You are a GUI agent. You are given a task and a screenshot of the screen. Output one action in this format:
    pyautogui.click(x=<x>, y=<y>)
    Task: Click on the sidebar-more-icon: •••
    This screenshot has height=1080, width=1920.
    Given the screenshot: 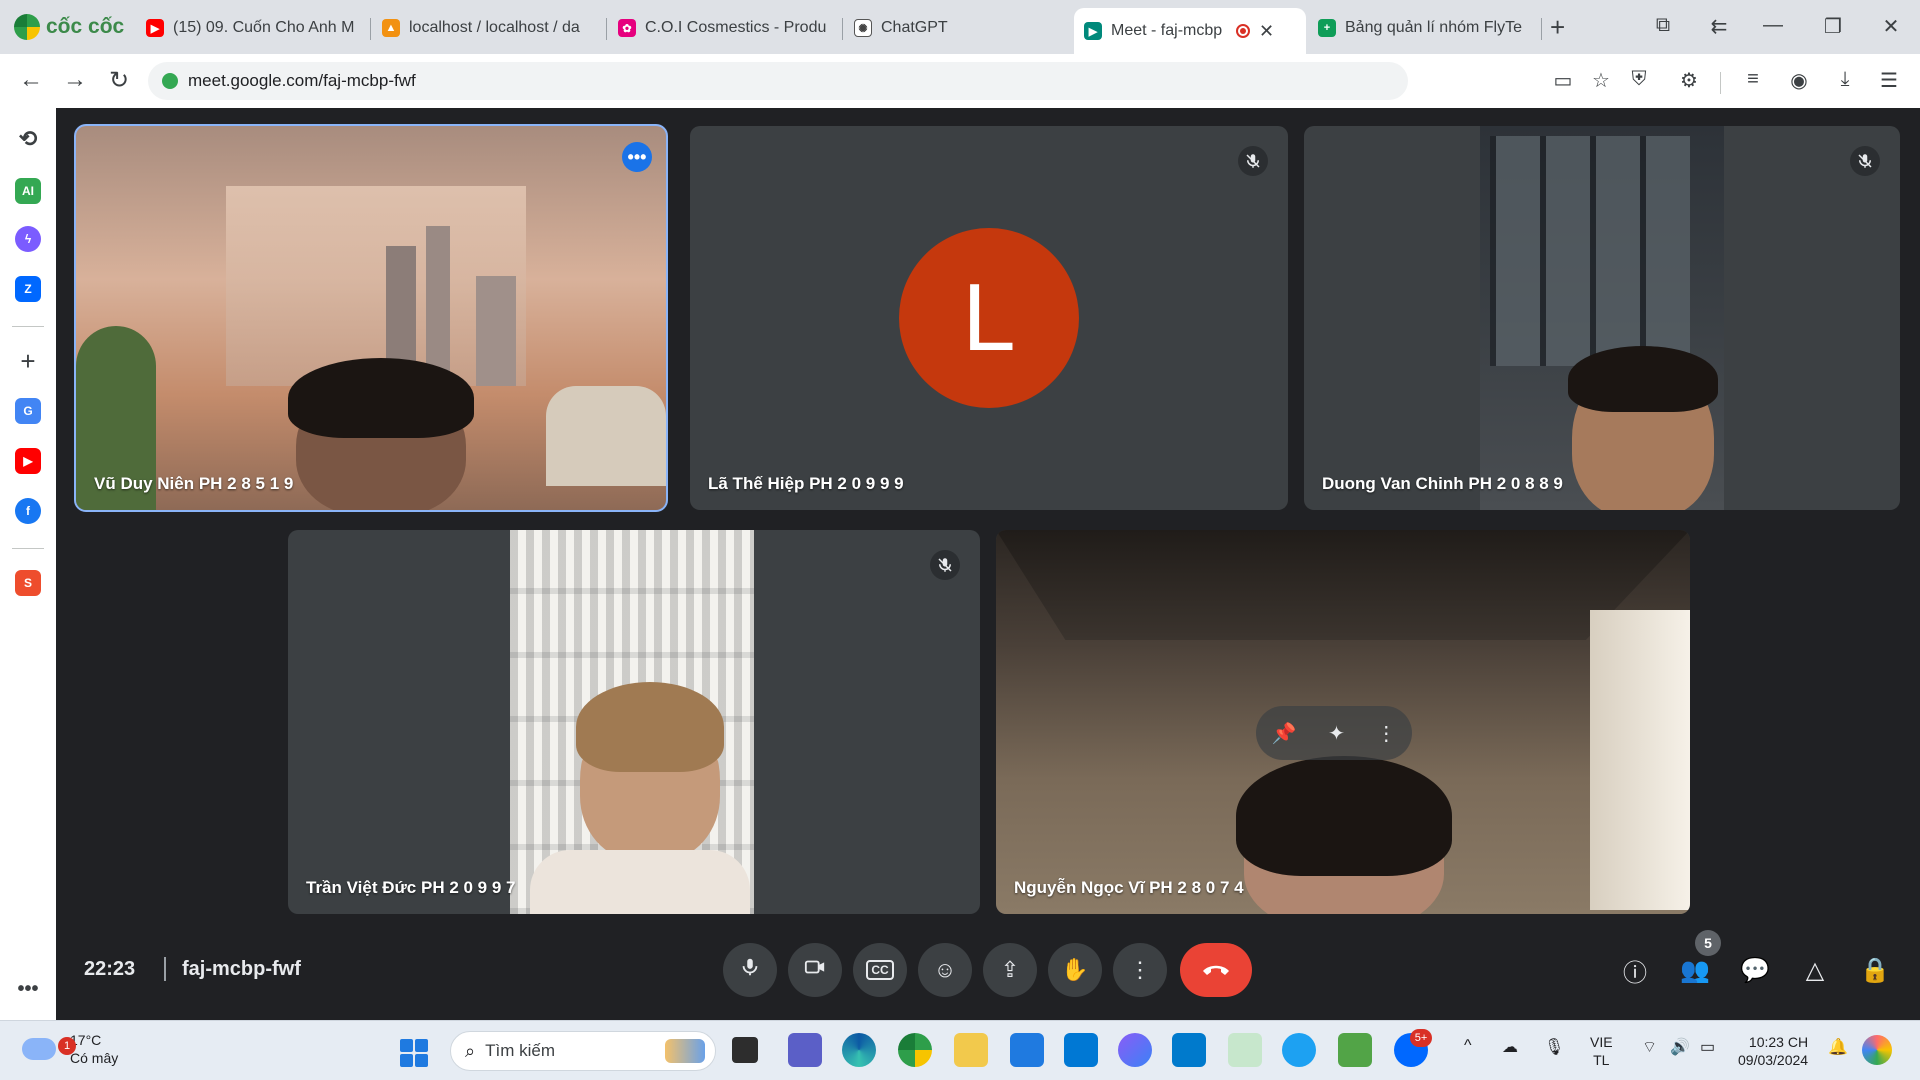 What is the action you would take?
    pyautogui.click(x=28, y=989)
    